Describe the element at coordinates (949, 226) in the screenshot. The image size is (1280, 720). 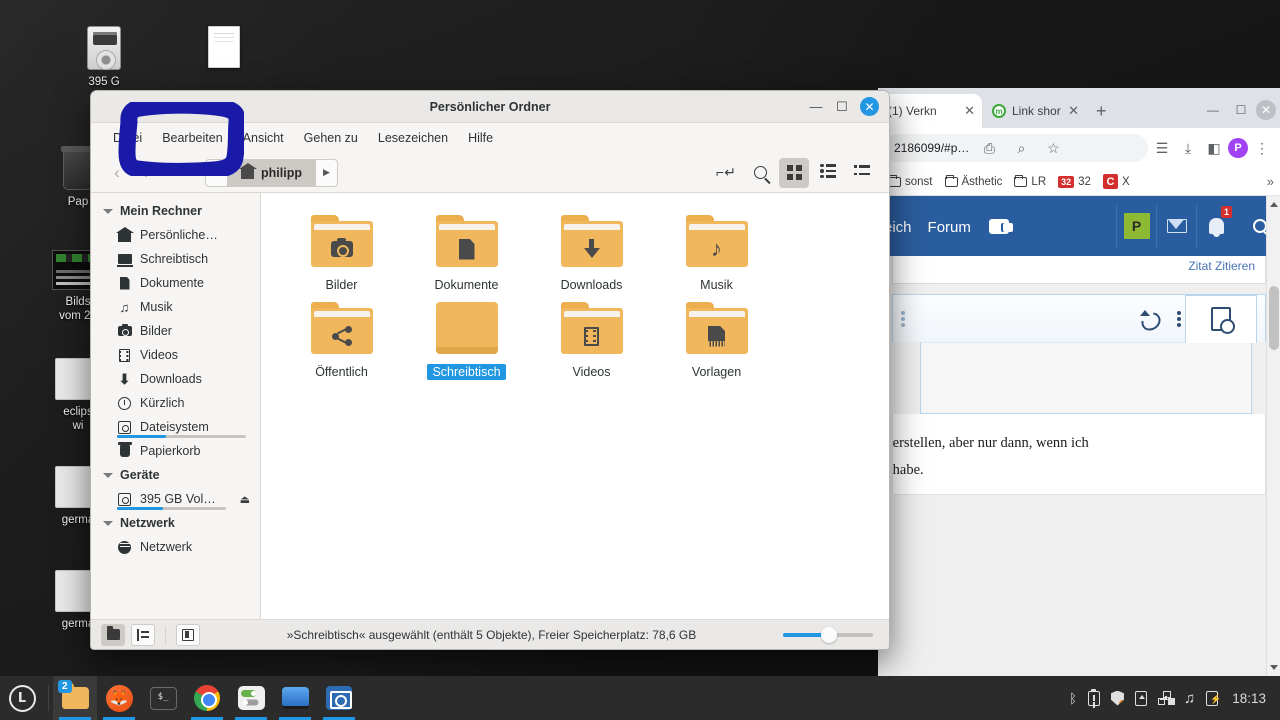
I see `forum-nav-forum: Forum` at that location.